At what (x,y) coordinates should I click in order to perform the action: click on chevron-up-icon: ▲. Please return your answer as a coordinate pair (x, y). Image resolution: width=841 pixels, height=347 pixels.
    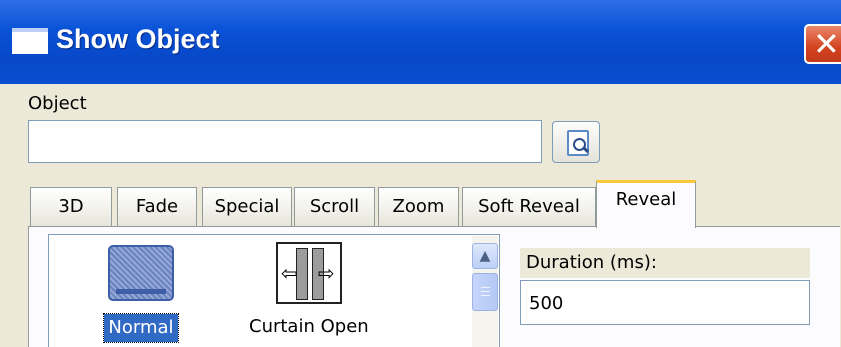
    Looking at the image, I should click on (485, 256).